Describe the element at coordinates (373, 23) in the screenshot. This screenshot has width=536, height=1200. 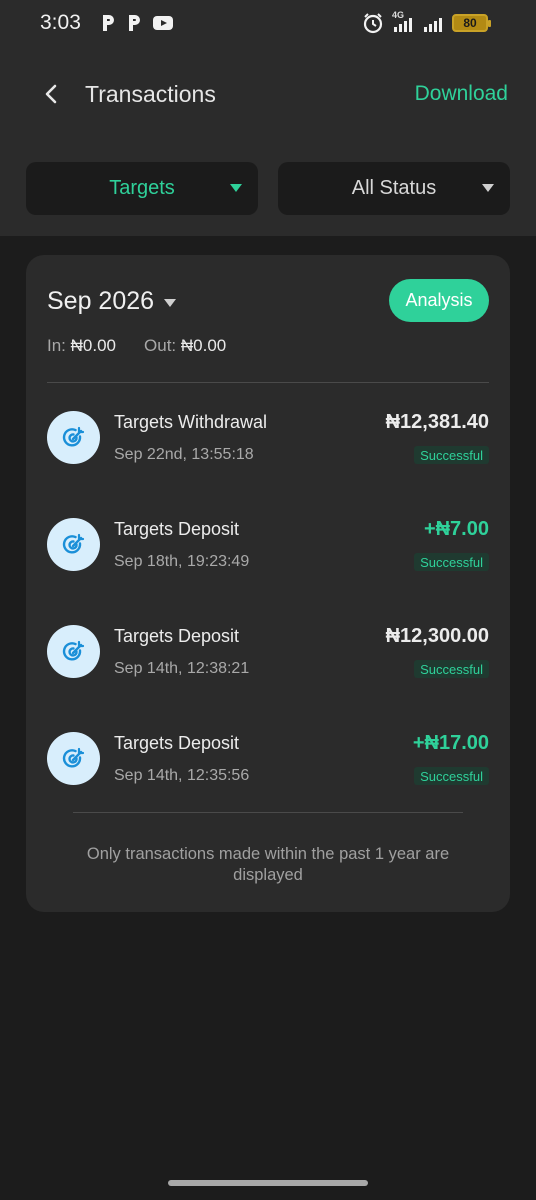
I see `alarm-icon` at that location.